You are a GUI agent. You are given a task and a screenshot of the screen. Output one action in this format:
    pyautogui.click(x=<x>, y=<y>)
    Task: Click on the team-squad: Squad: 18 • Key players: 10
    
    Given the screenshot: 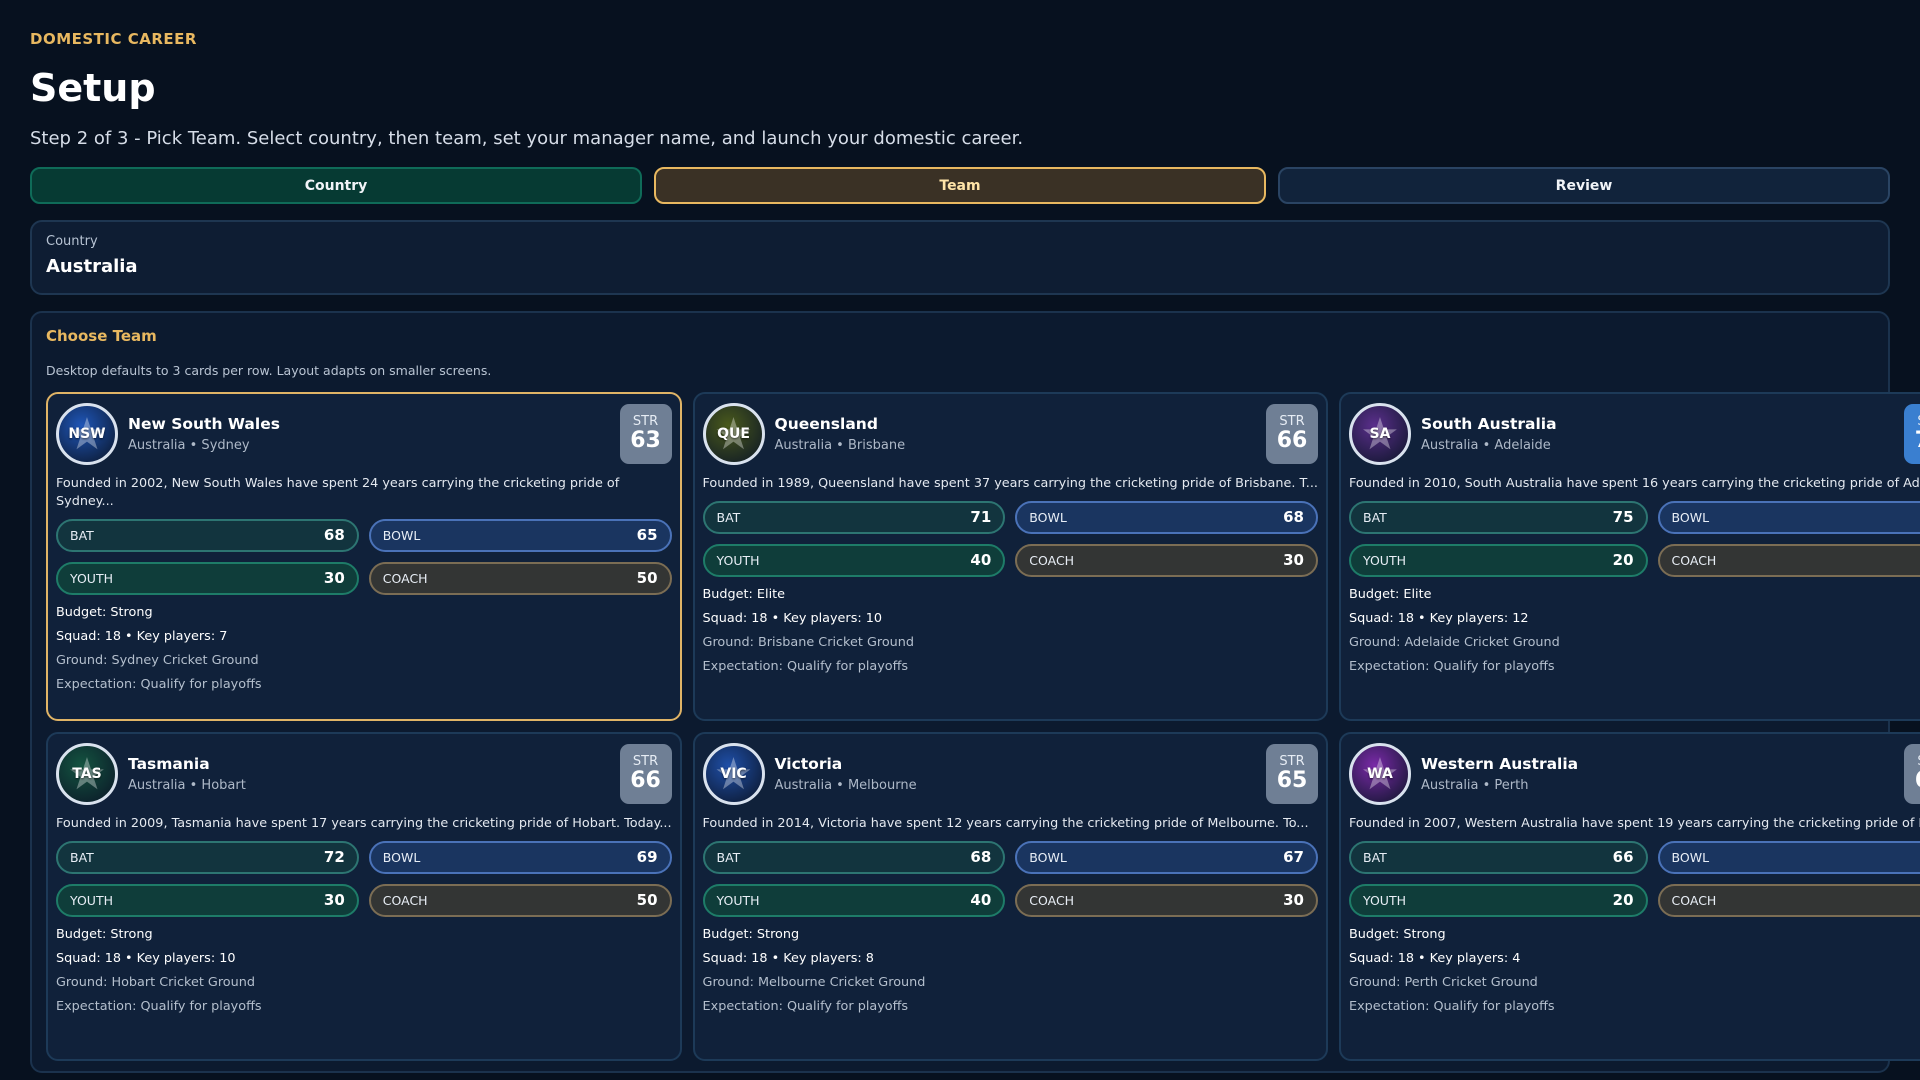 What is the action you would take?
    pyautogui.click(x=792, y=618)
    